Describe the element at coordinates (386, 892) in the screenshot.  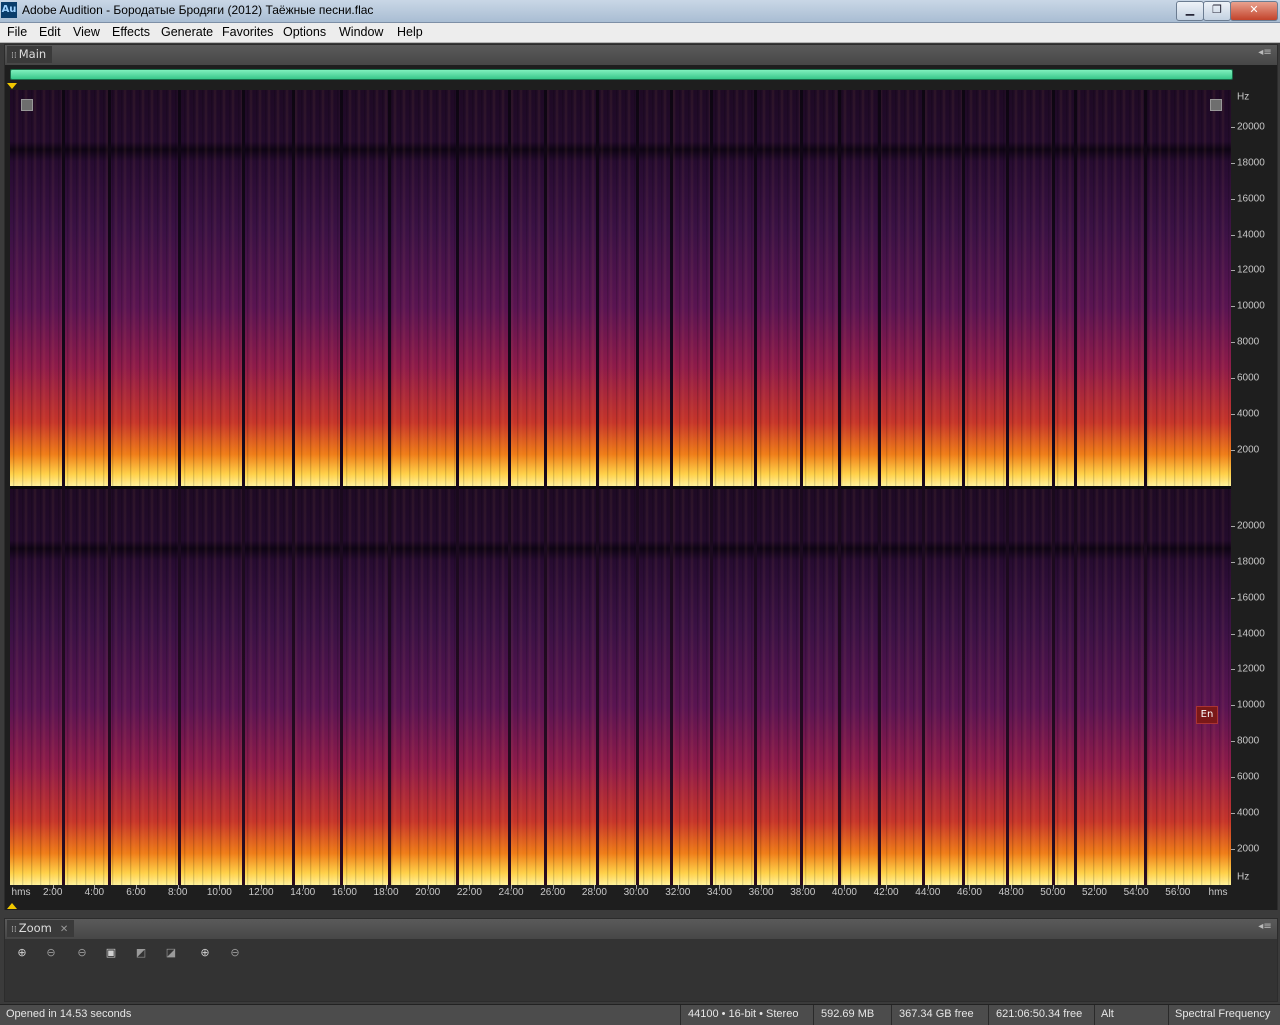
I see `time-label: 18:00` at that location.